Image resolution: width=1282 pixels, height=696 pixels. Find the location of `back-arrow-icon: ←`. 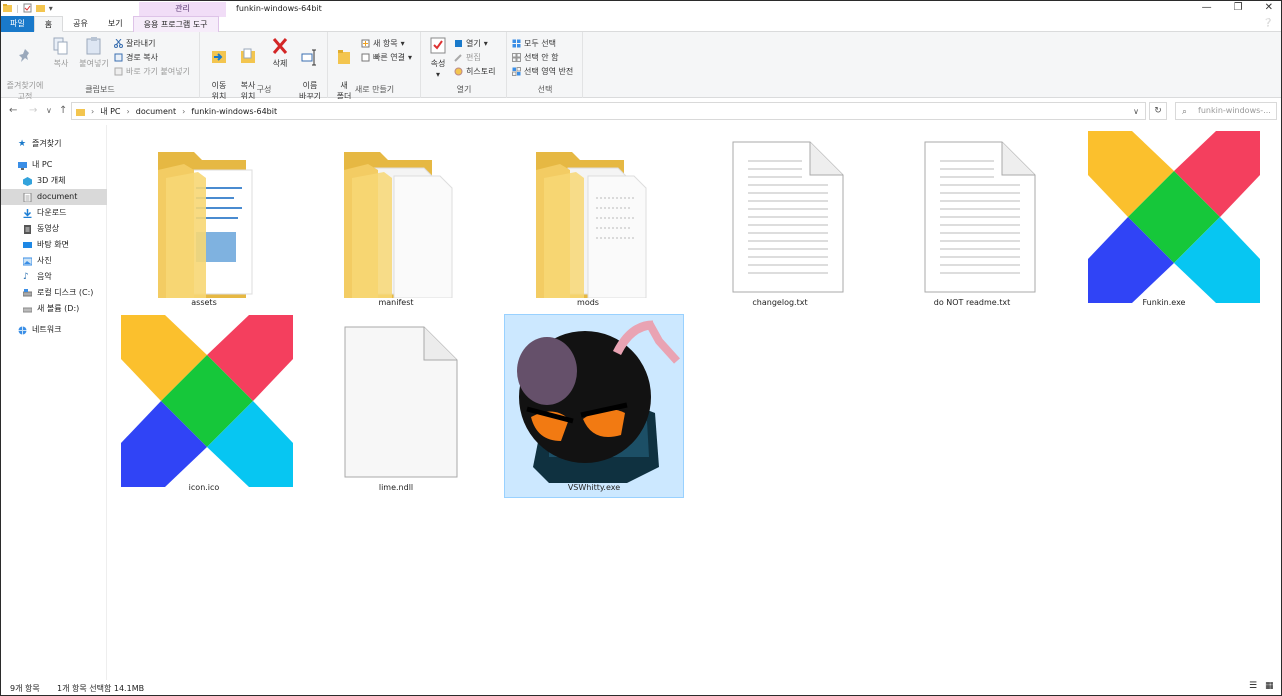

back-arrow-icon: ← is located at coordinates (13, 110).